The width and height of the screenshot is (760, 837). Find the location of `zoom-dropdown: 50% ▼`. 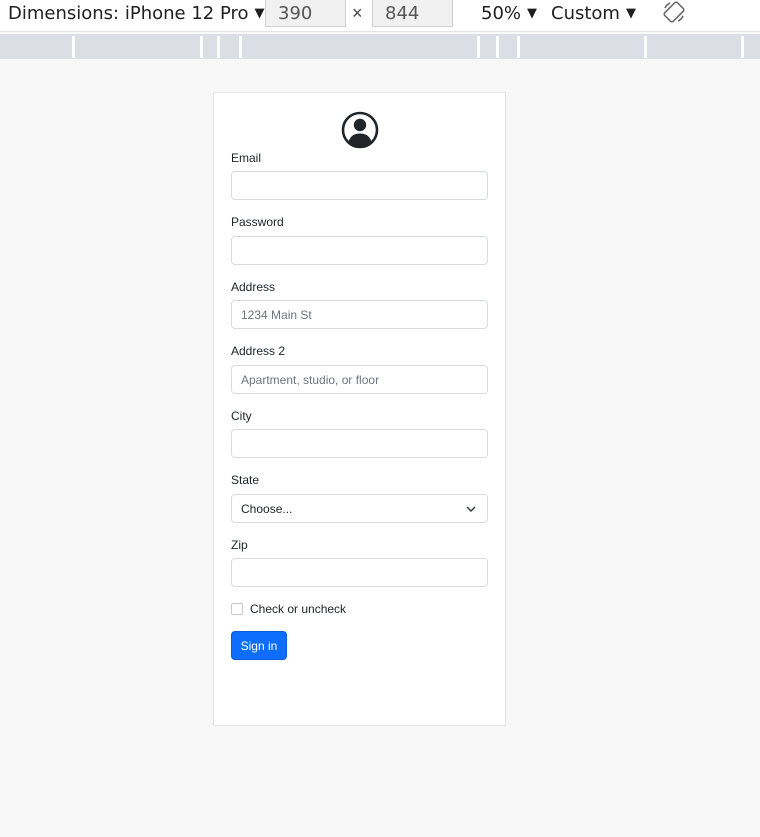

zoom-dropdown: 50% ▼ is located at coordinates (509, 13).